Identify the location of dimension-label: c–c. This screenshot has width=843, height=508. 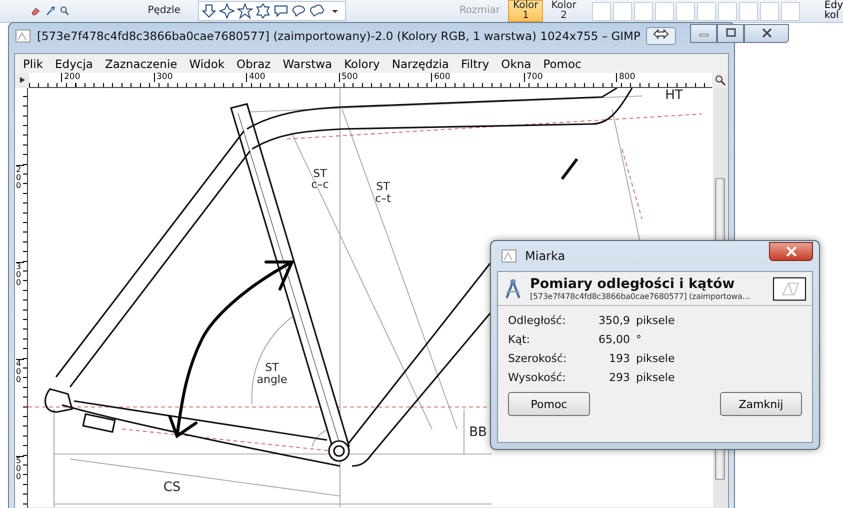
(320, 184).